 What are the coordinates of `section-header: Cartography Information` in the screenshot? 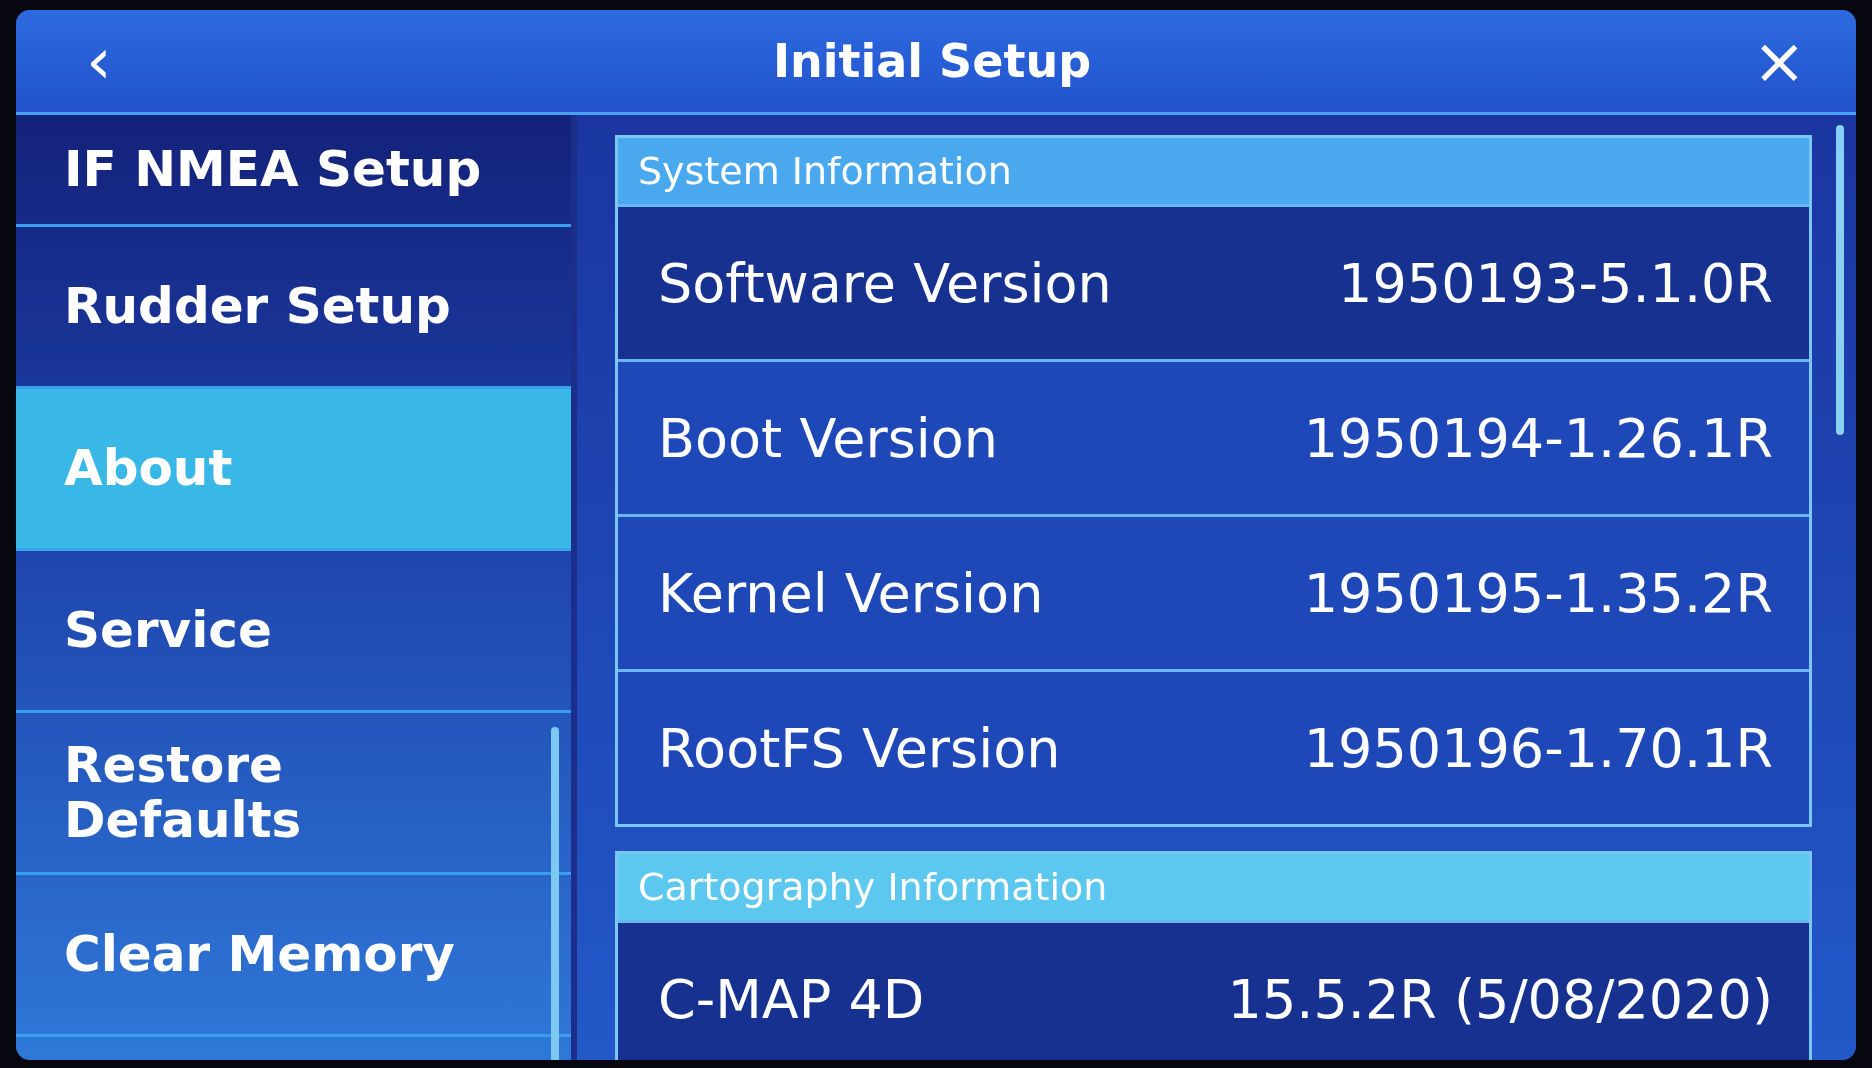 It's located at (1213, 887).